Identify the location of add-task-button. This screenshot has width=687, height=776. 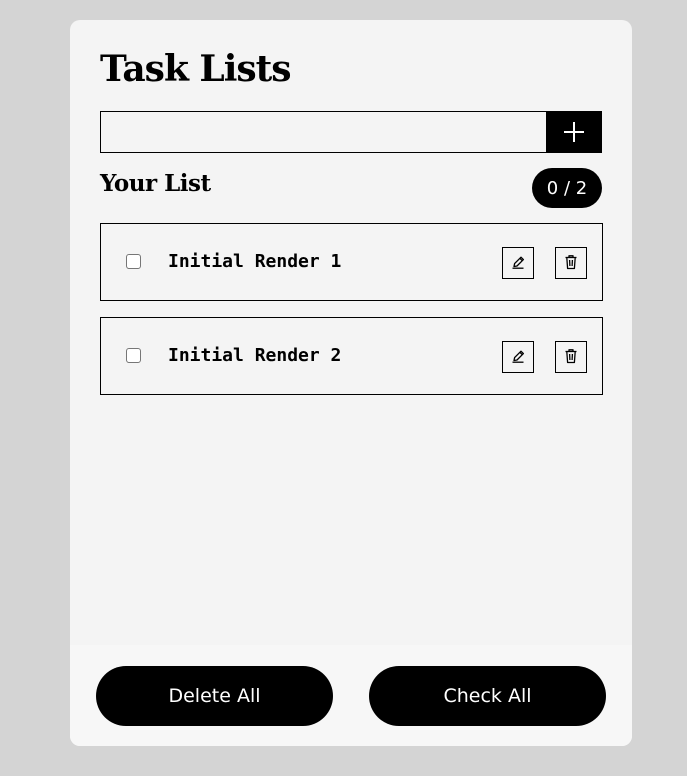
(574, 132).